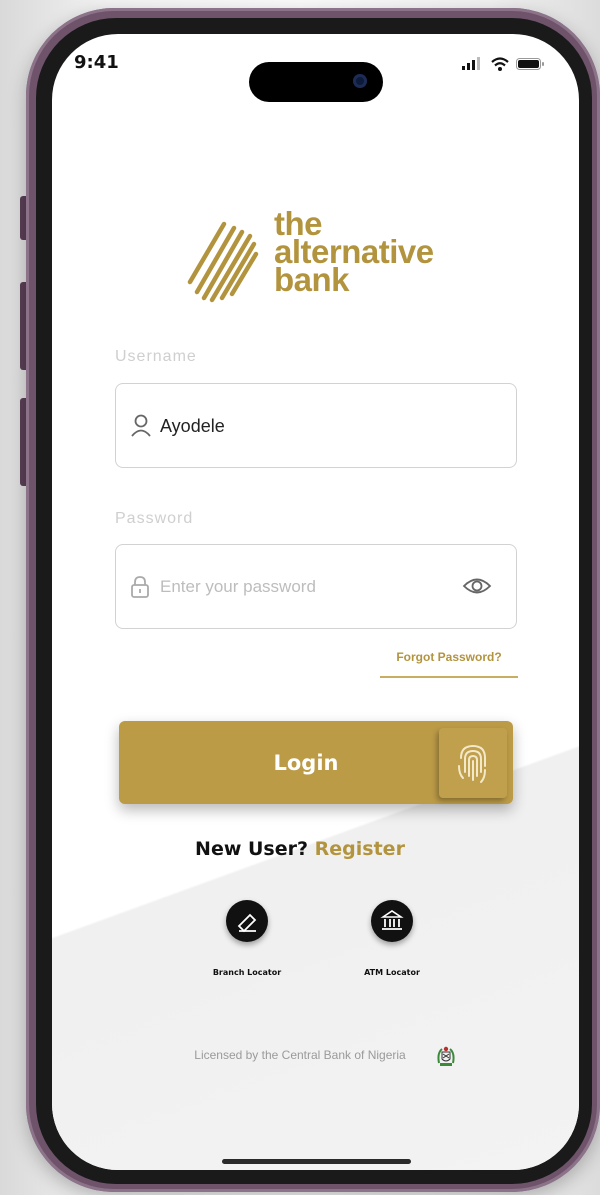 This screenshot has width=600, height=1195. I want to click on brand-line-3: bank, so click(312, 279).